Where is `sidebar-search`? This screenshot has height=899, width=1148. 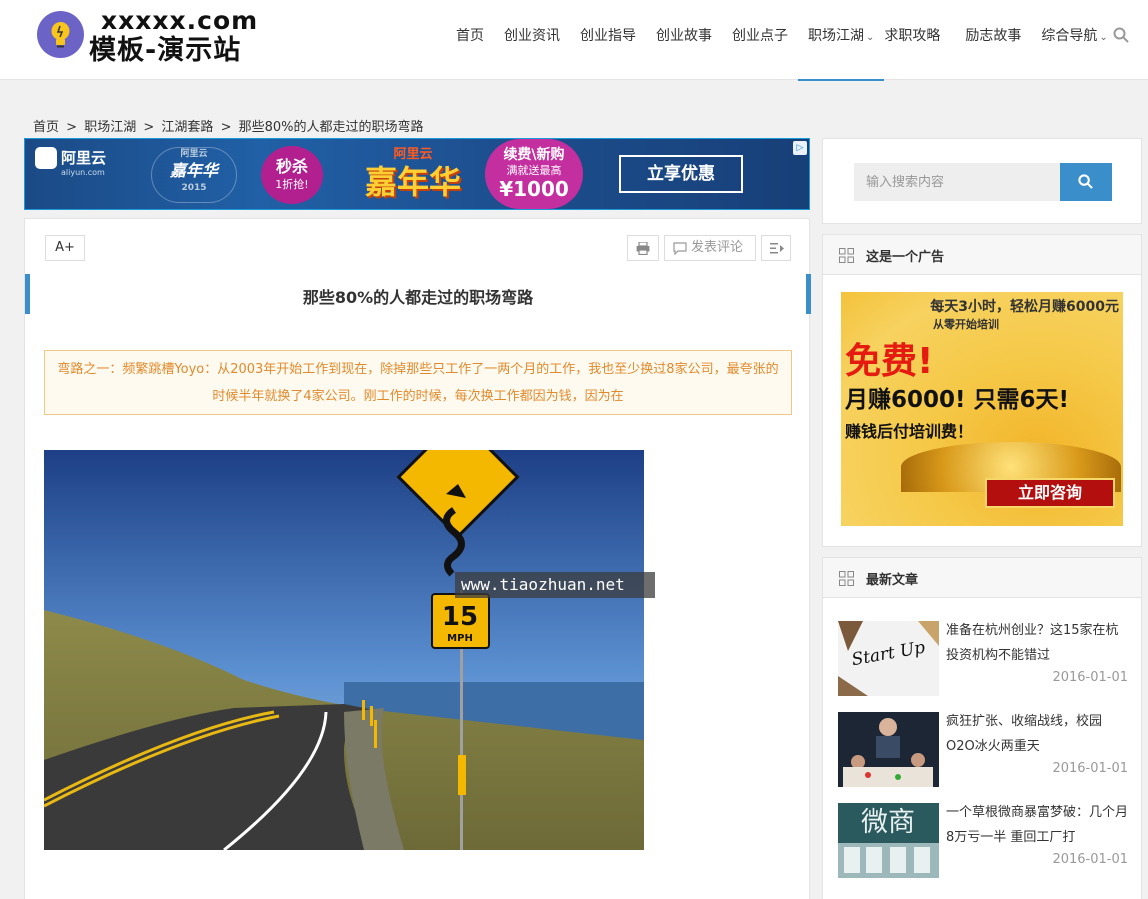 sidebar-search is located at coordinates (982, 181).